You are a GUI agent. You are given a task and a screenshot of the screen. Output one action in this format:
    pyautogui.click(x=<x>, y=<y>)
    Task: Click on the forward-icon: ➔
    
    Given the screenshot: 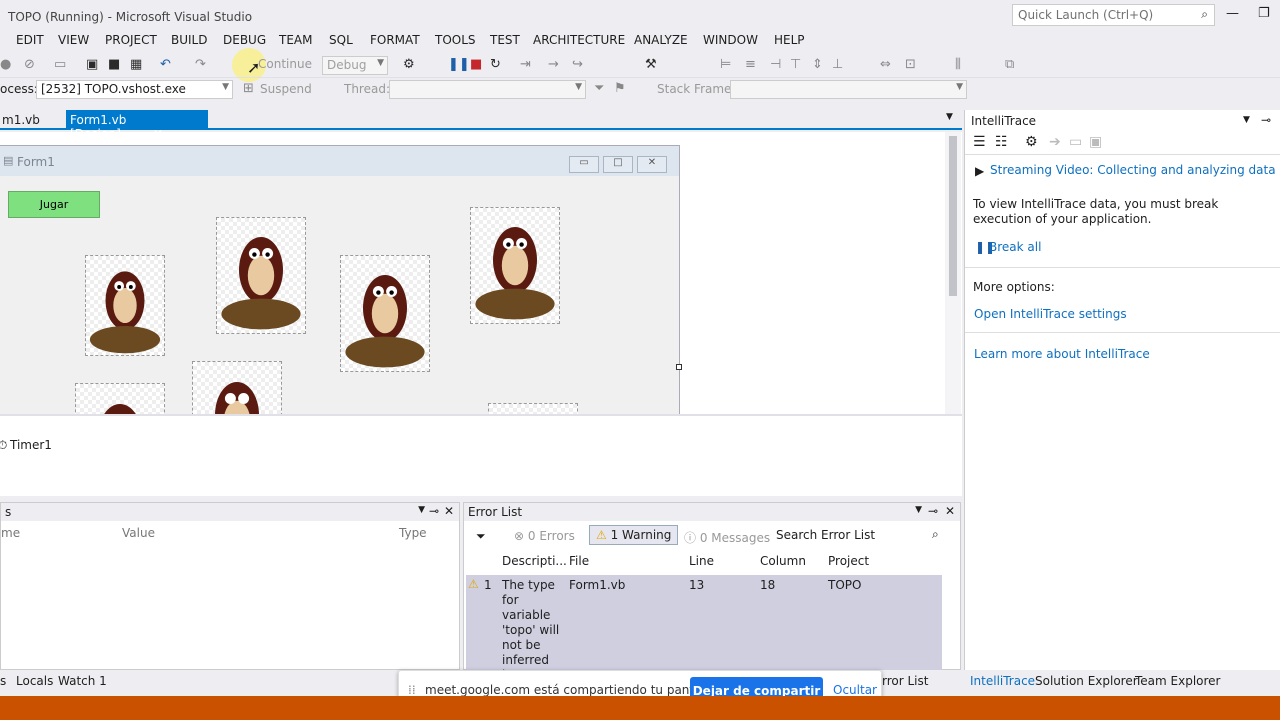 What is the action you would take?
    pyautogui.click(x=1055, y=142)
    